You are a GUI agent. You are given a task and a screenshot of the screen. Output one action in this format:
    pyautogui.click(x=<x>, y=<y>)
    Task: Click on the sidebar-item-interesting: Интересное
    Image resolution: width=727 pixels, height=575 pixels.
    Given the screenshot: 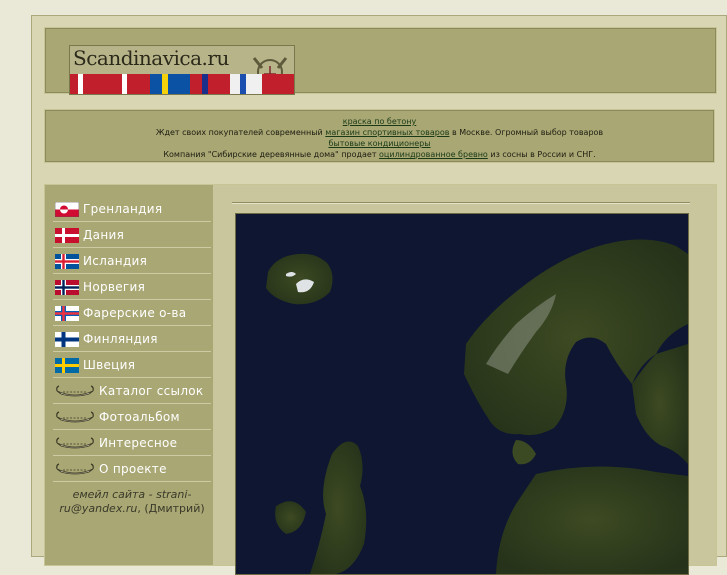 What is the action you would take?
    pyautogui.click(x=132, y=443)
    